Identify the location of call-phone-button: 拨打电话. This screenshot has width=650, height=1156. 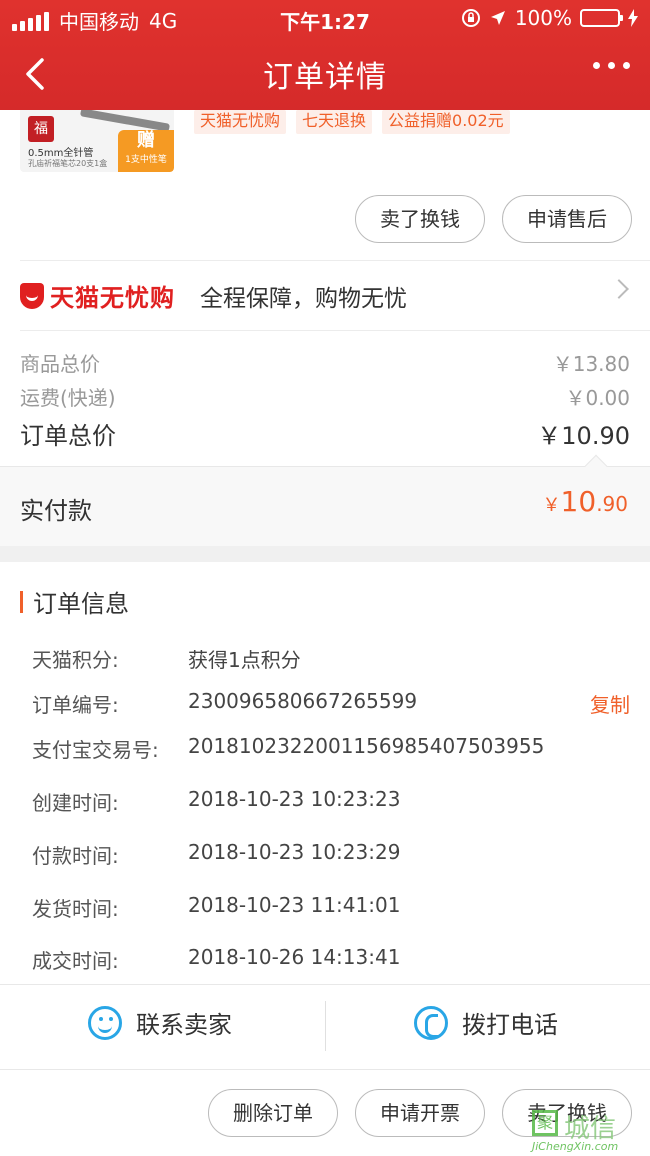
(486, 1022).